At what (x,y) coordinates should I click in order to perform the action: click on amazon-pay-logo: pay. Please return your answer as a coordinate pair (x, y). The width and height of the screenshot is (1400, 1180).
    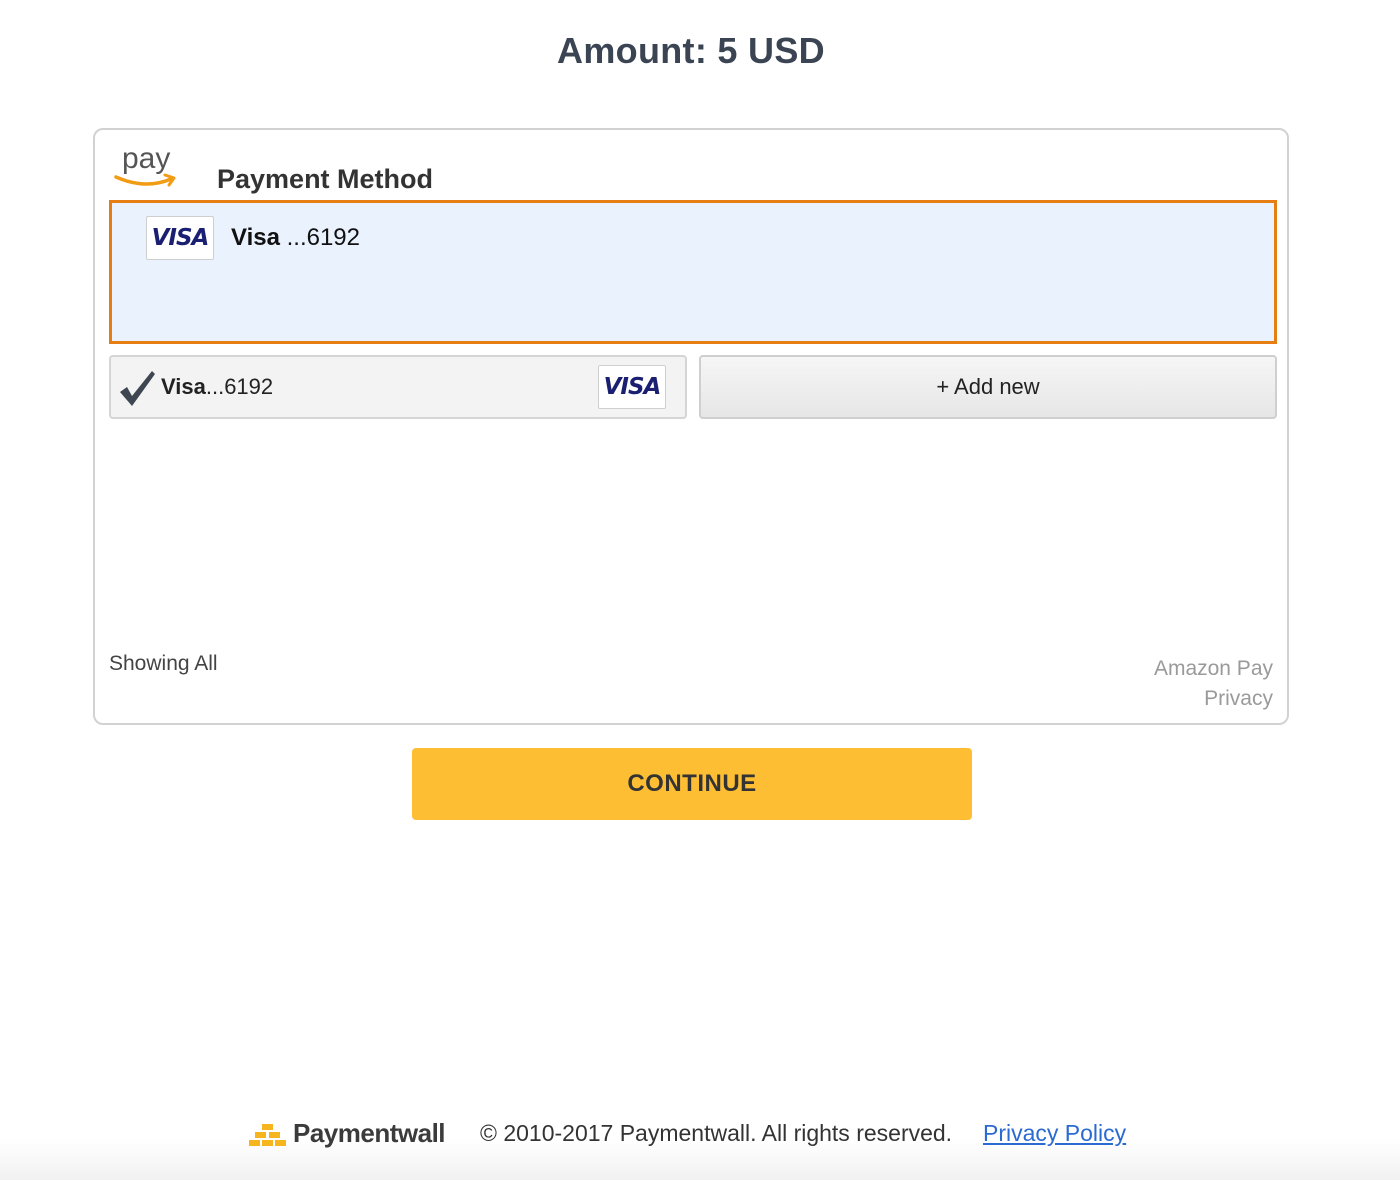
    Looking at the image, I should click on (148, 172).